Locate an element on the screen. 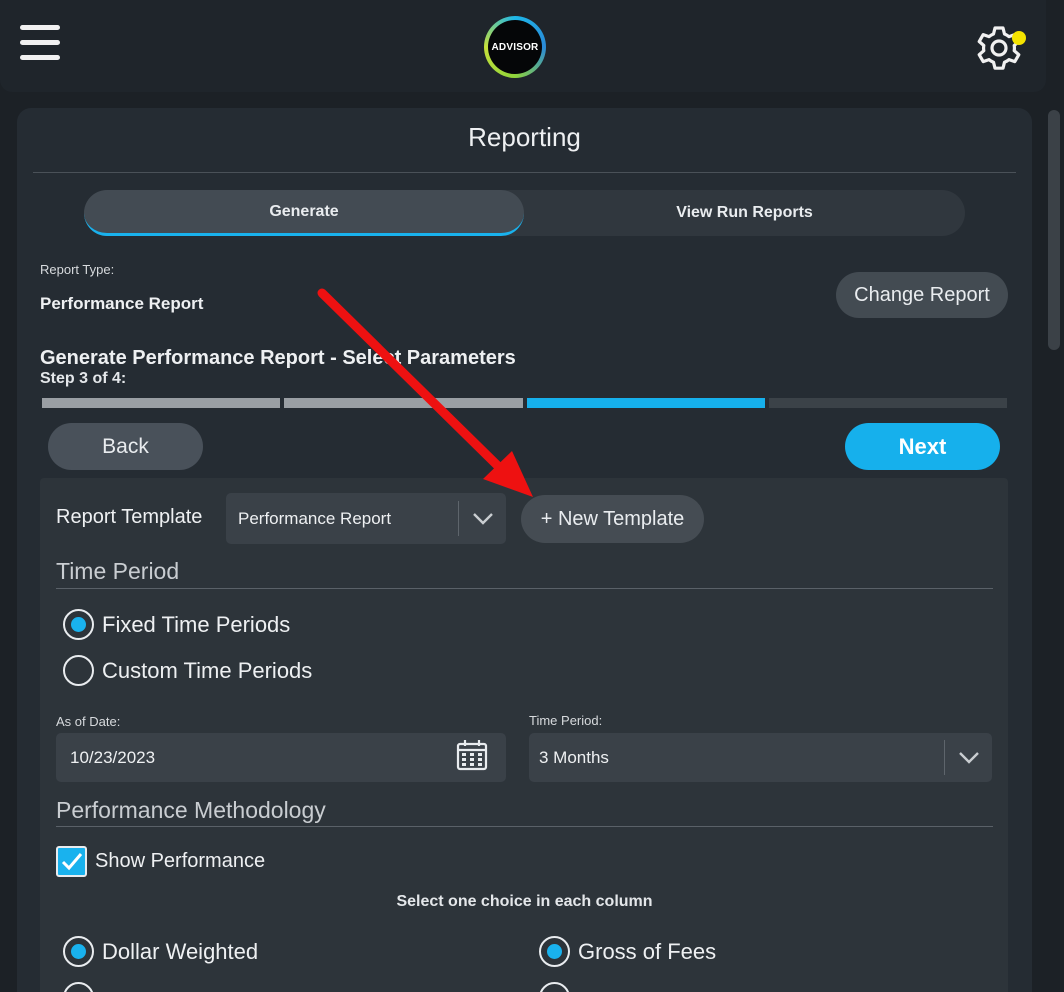  methodology-section-title: Performance Methodology is located at coordinates (191, 810).